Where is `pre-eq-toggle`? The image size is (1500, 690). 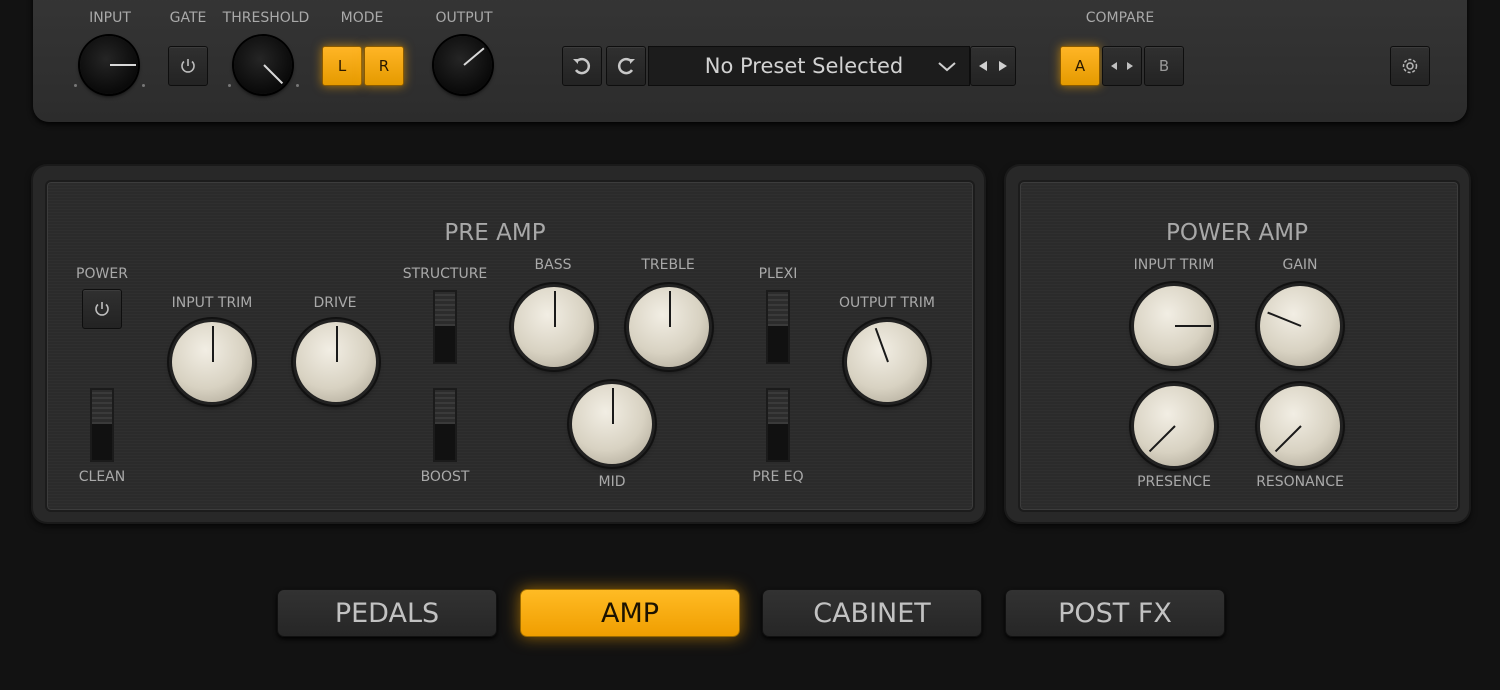
pre-eq-toggle is located at coordinates (778, 425).